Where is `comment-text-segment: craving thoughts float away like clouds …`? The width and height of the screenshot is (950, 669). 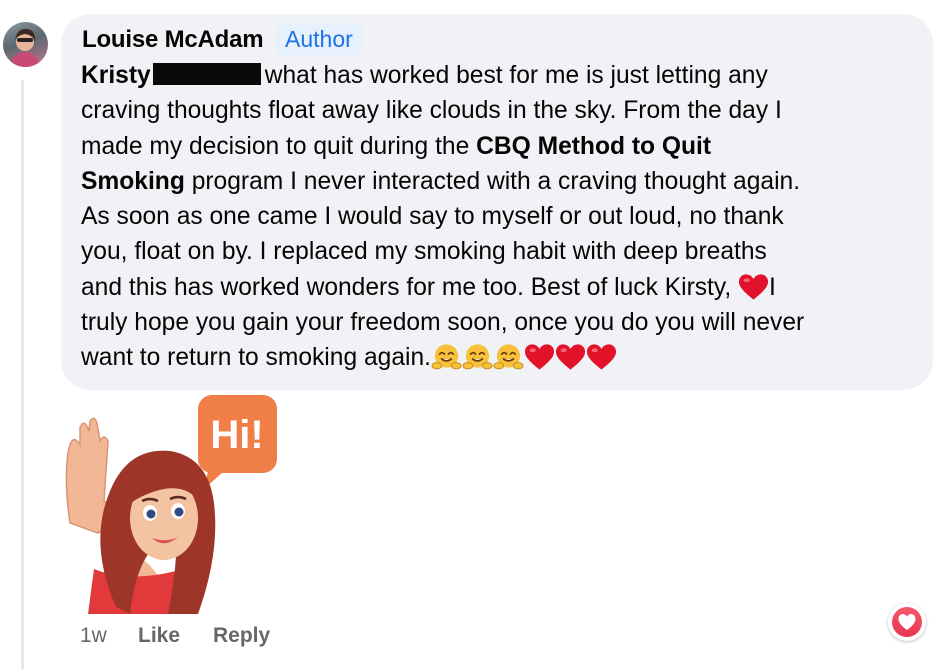
comment-text-segment: craving thoughts float away like clouds … is located at coordinates (431, 111).